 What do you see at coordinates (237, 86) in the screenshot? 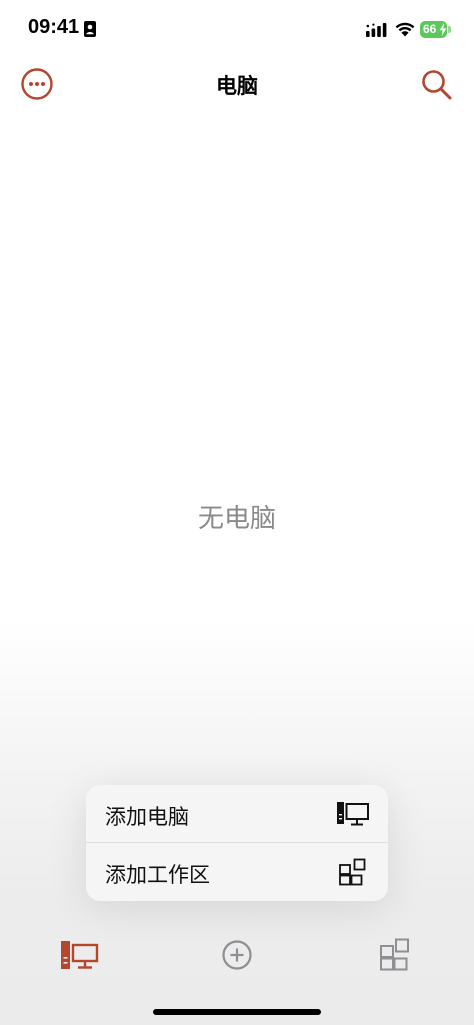
I see `page-title: 电脑` at bounding box center [237, 86].